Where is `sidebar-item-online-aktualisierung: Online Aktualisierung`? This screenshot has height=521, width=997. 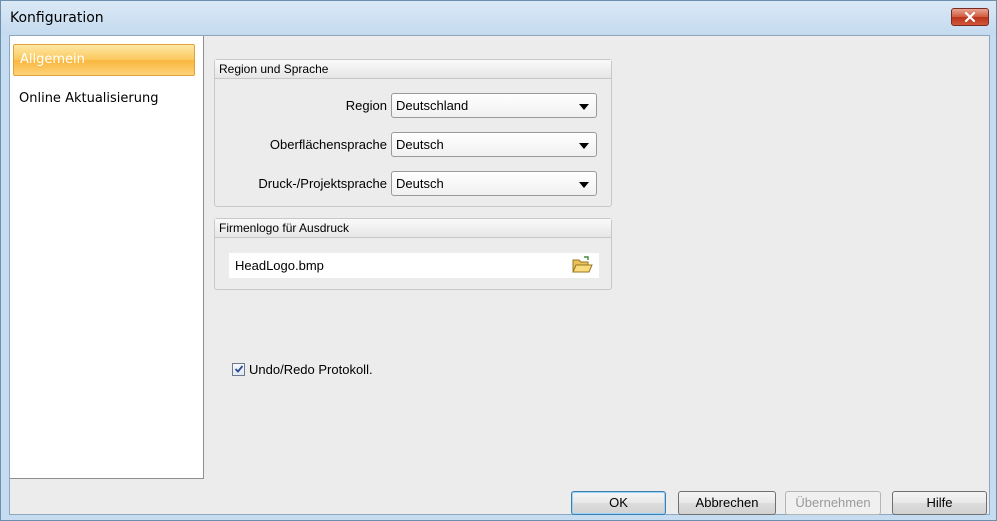
sidebar-item-online-aktualisierung: Online Aktualisierung is located at coordinates (104, 100).